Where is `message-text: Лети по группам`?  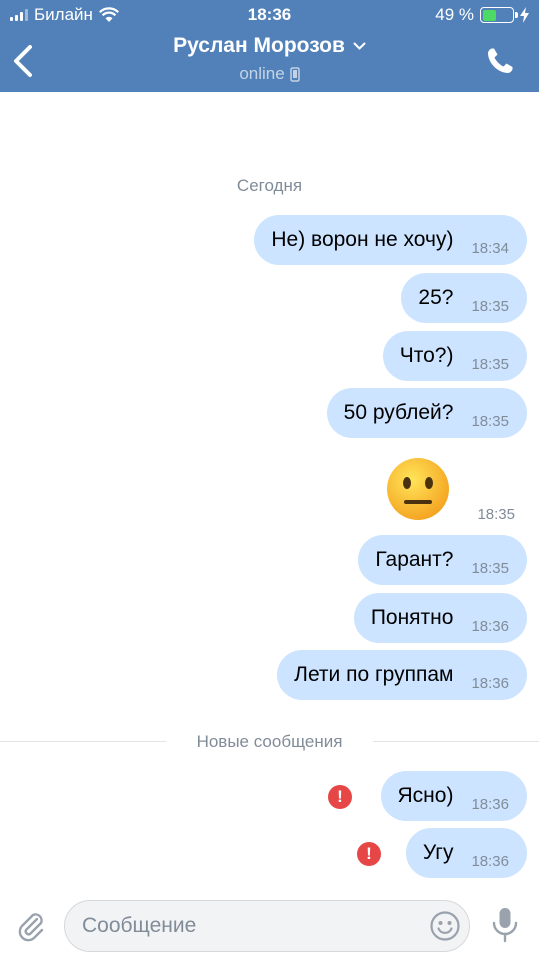 message-text: Лети по группам is located at coordinates (374, 674).